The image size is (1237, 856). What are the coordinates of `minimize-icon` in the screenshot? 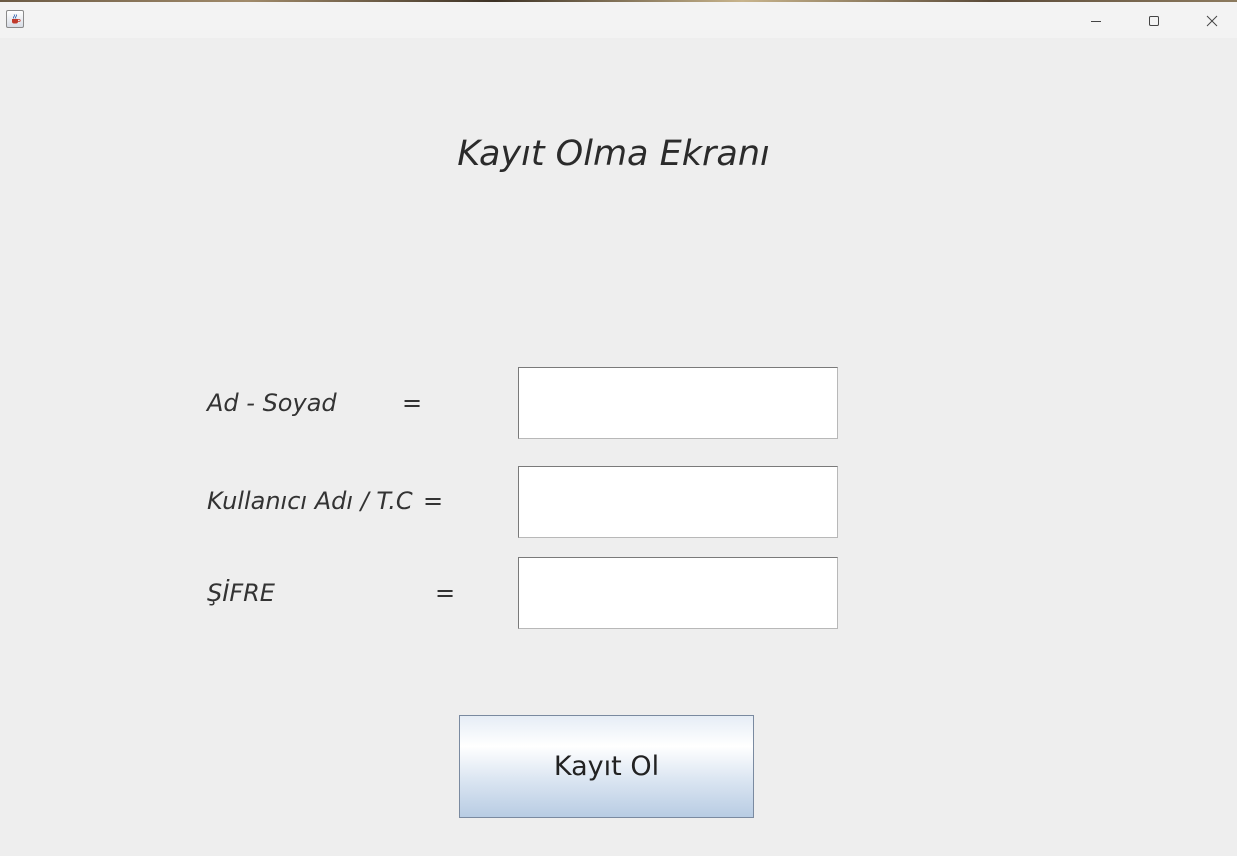 It's located at (1096, 21).